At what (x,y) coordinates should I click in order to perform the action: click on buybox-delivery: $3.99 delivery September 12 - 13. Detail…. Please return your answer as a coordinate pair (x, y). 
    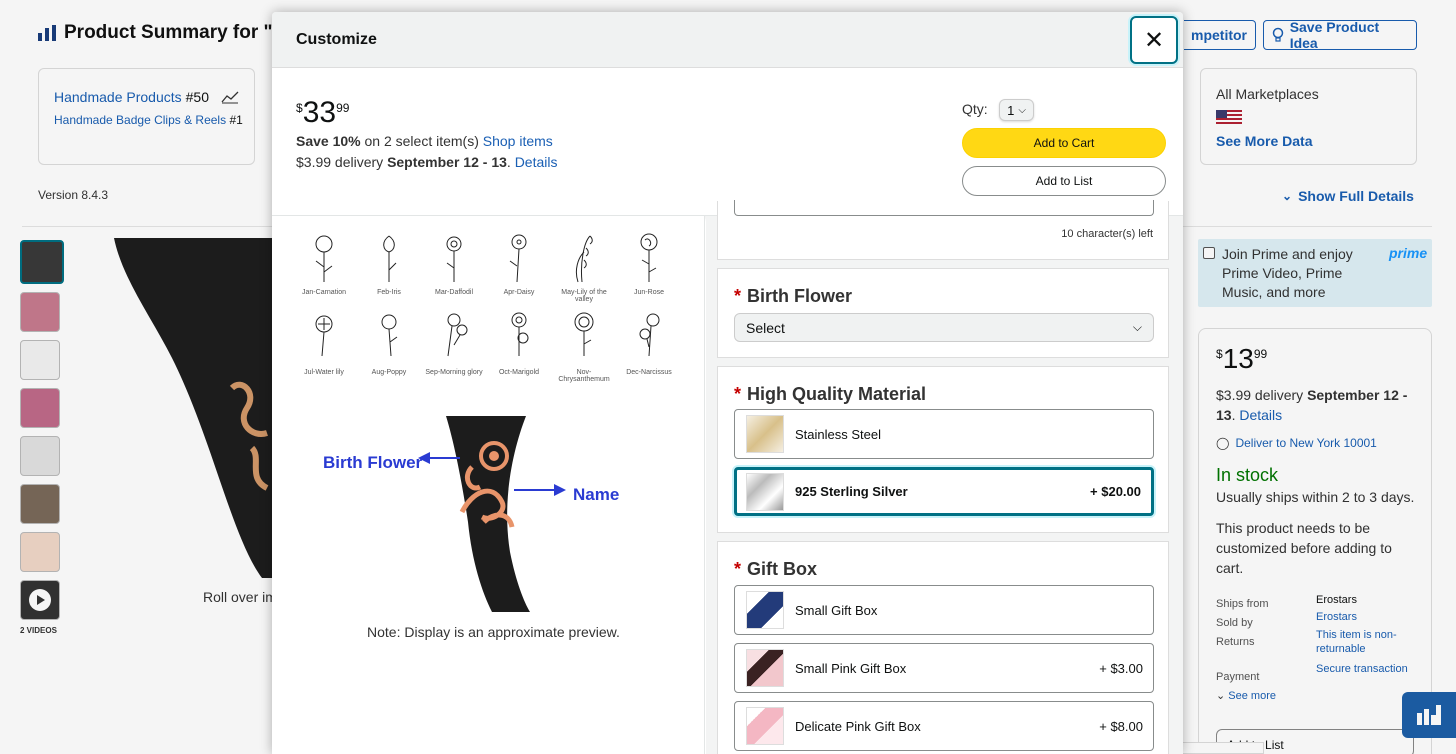
    Looking at the image, I should click on (1312, 405).